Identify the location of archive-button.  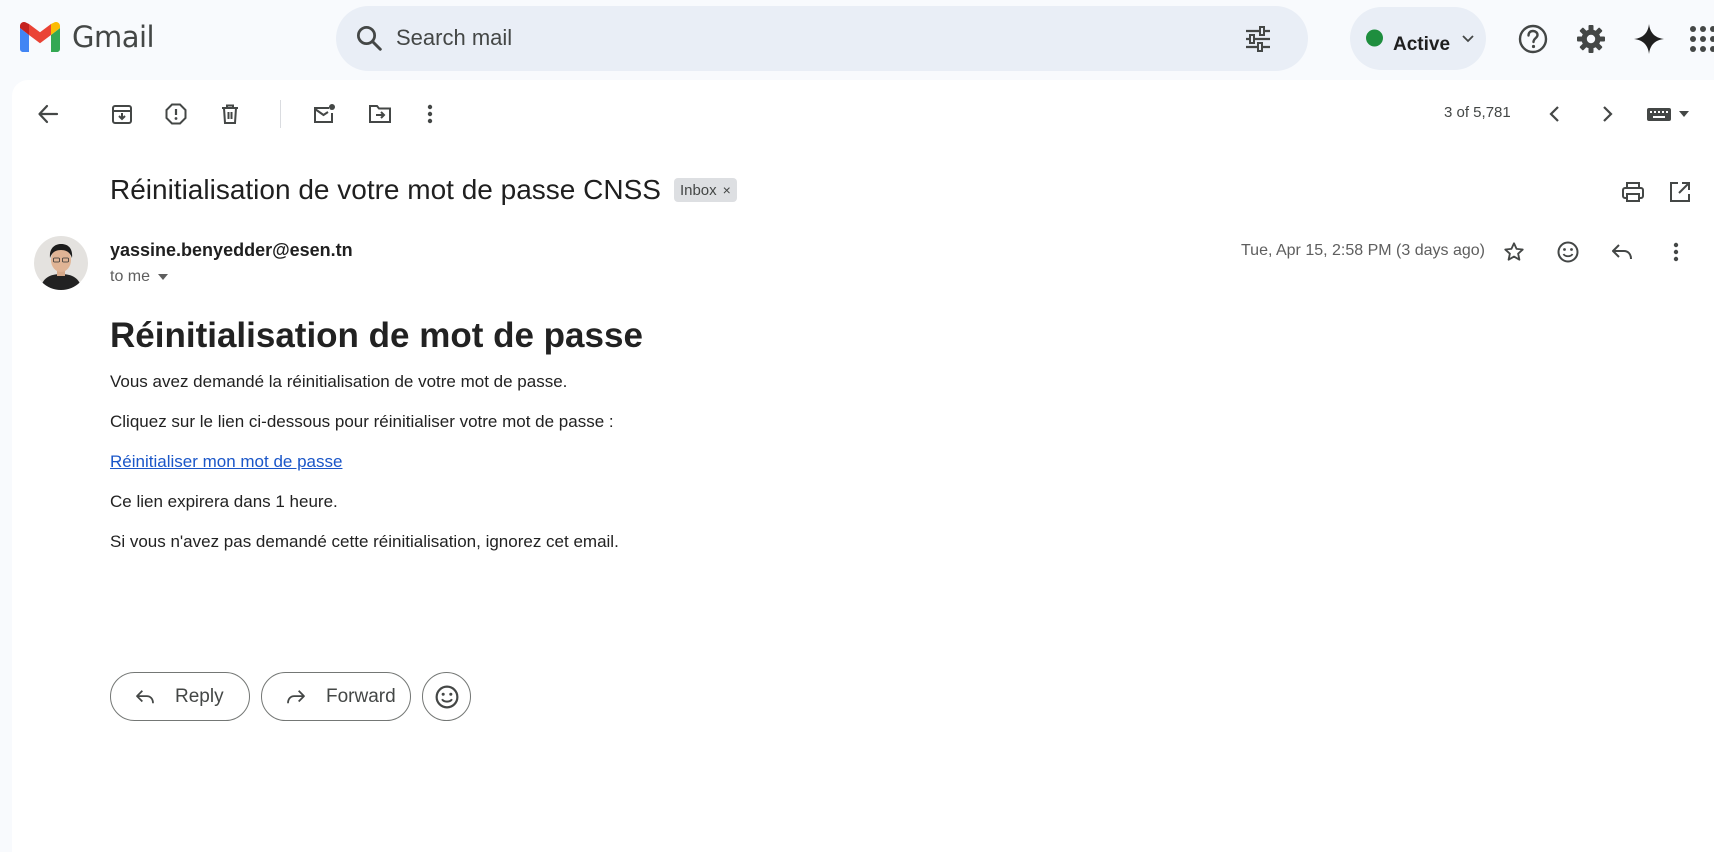
(122, 114).